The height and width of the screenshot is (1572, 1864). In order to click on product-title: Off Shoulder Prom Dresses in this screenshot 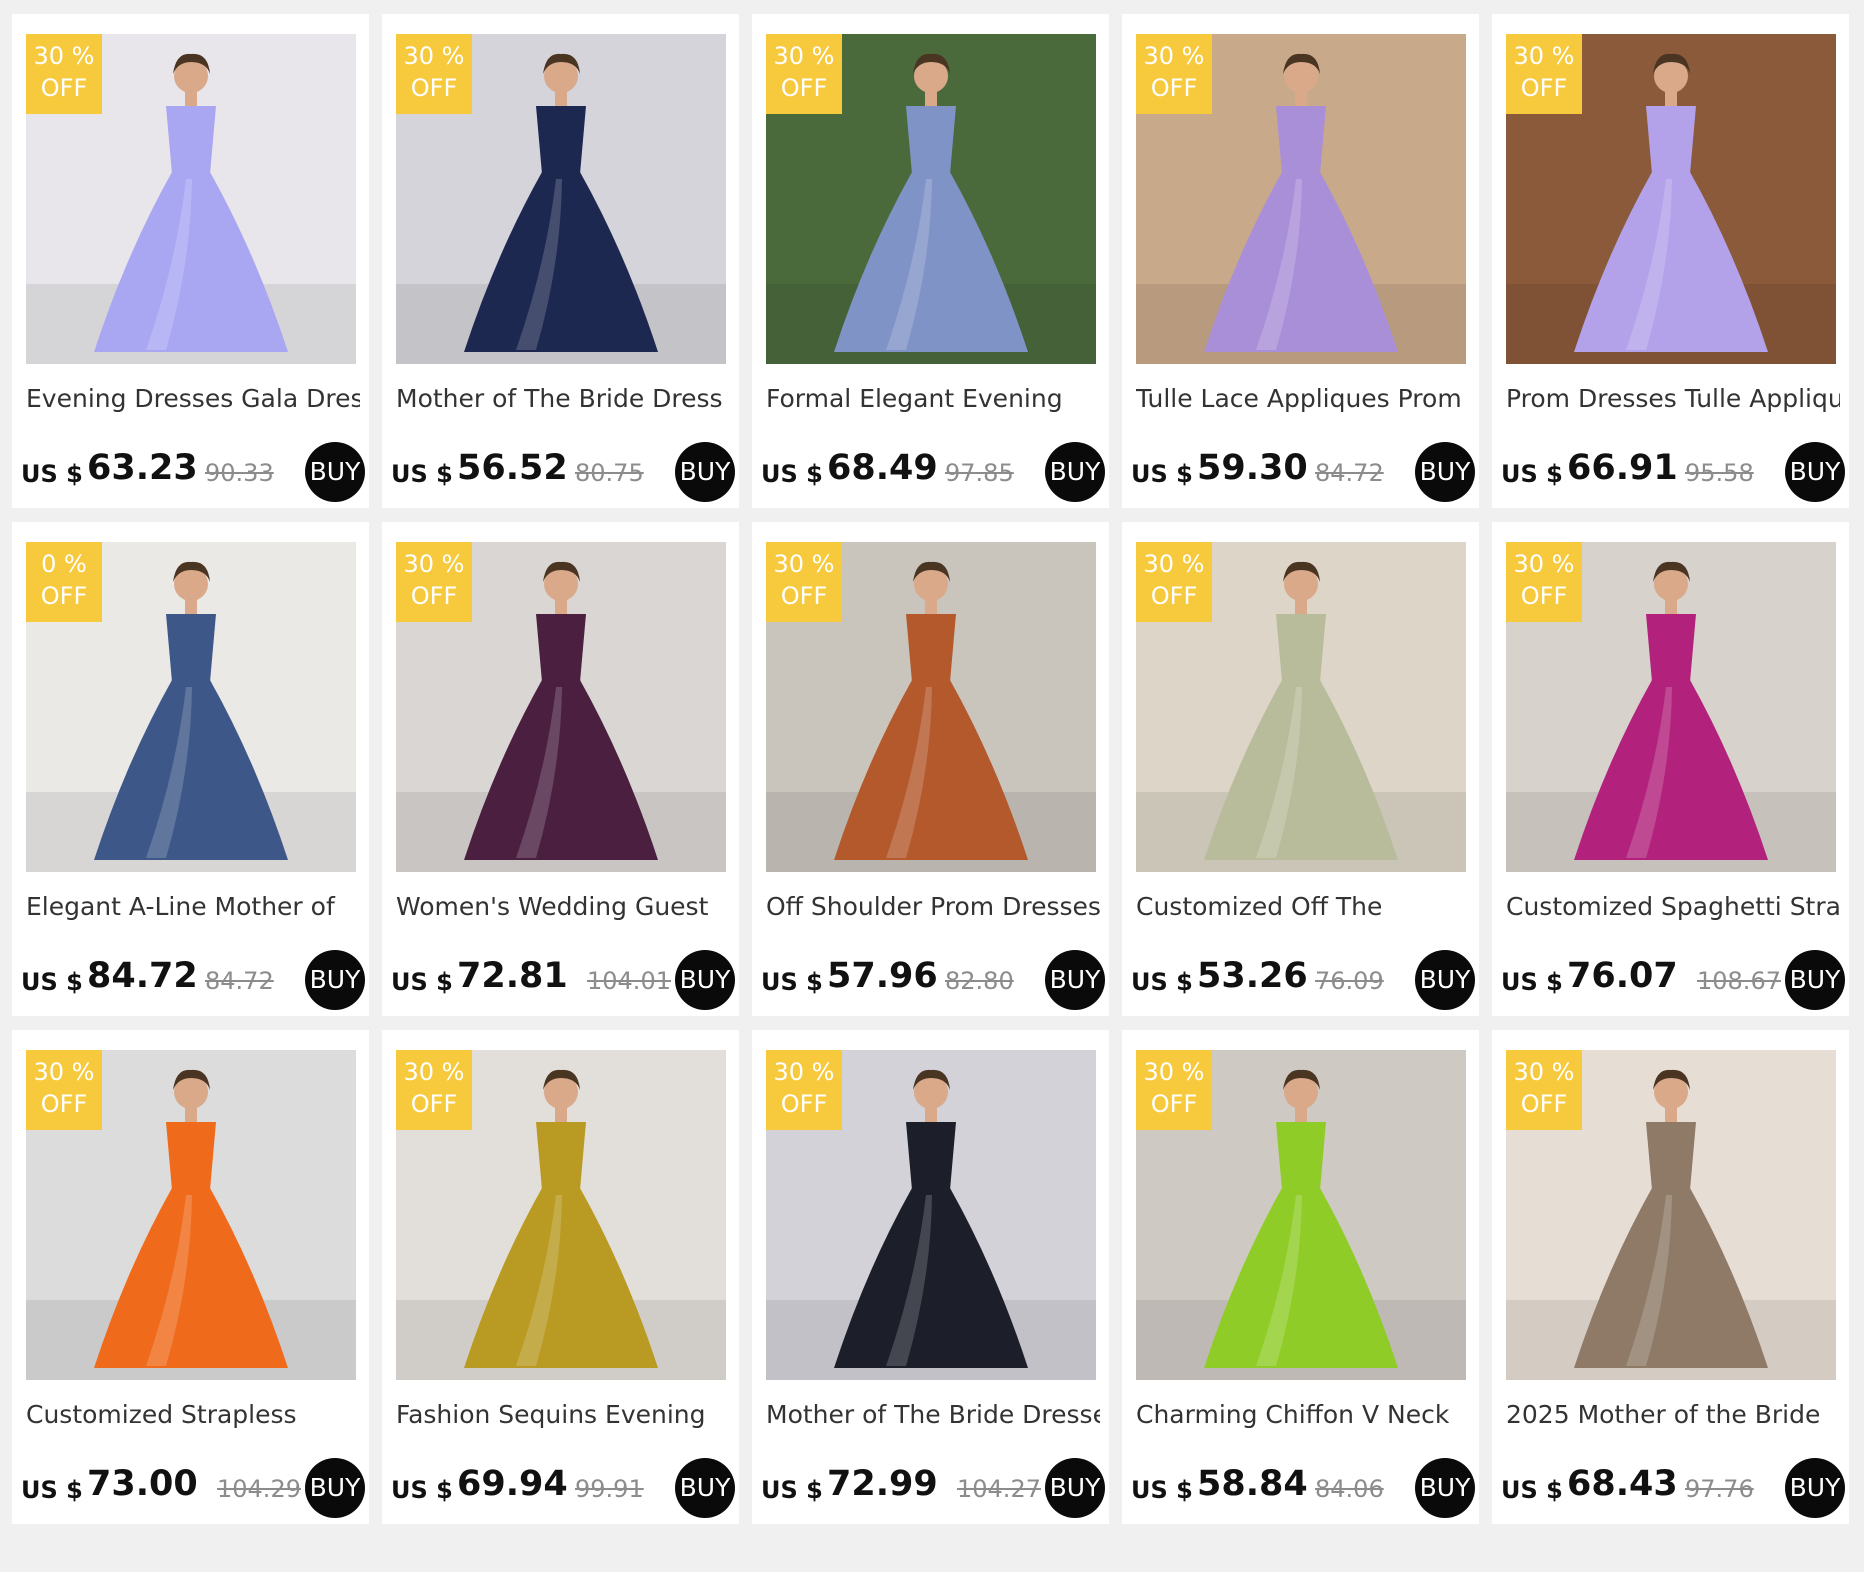, I will do `click(933, 906)`.